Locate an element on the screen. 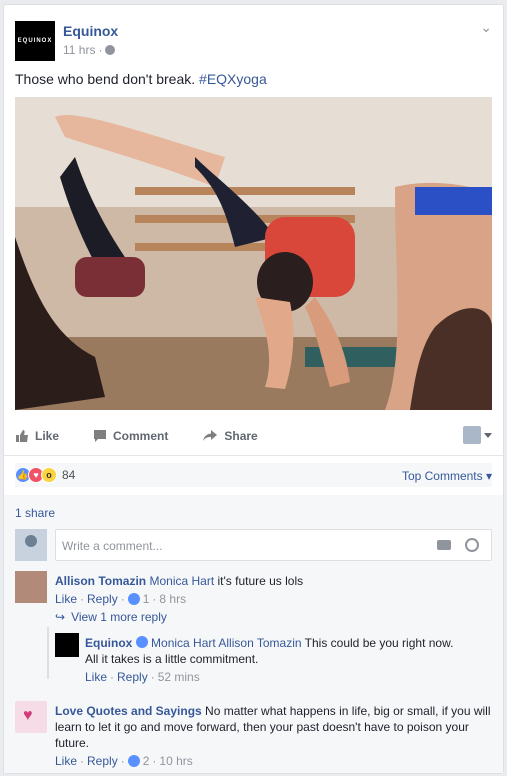 Image resolution: width=507 pixels, height=776 pixels. divider is located at coordinates (253, 455).